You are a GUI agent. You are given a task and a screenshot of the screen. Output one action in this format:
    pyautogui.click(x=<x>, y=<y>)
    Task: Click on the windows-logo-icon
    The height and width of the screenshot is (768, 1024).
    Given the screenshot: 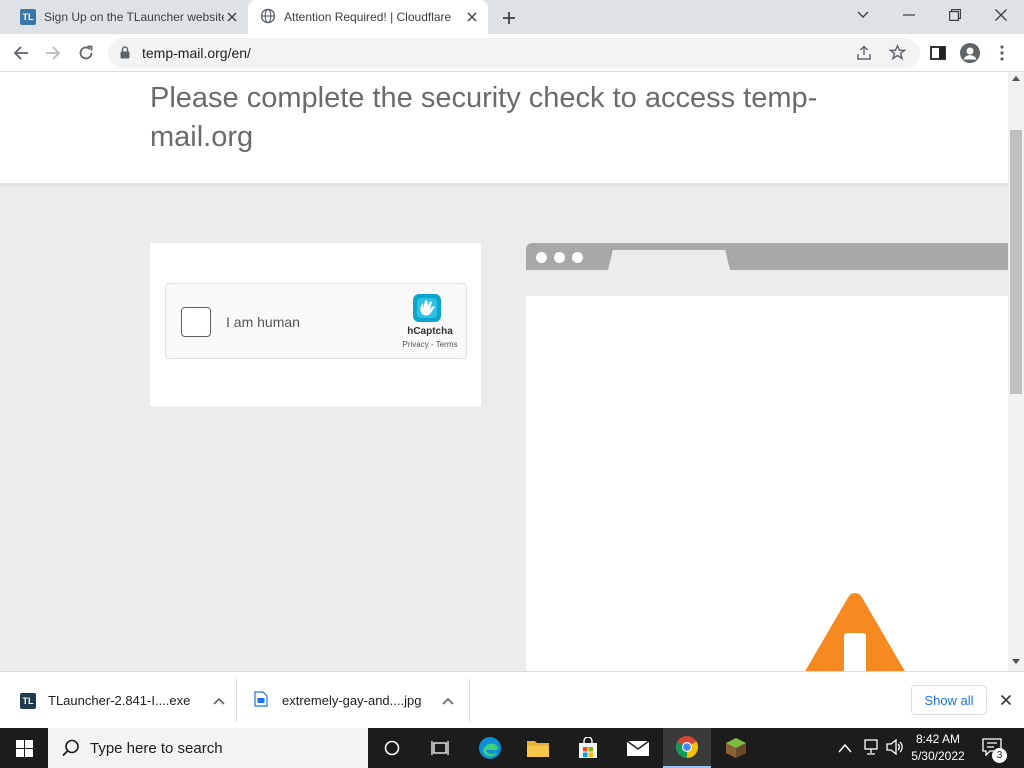 What is the action you would take?
    pyautogui.click(x=24, y=748)
    